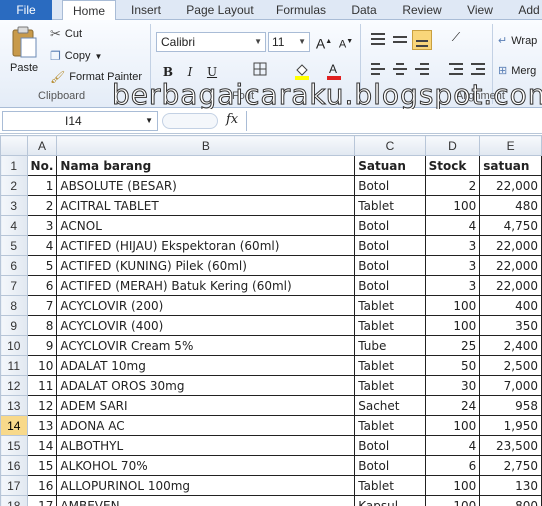  I want to click on cell-a: 4, so click(42, 245).